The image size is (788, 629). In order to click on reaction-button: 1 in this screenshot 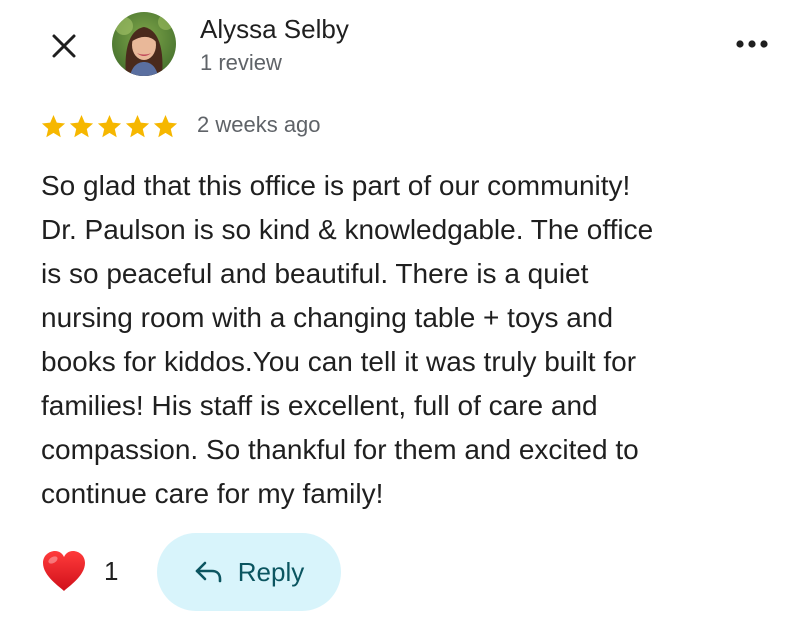, I will do `click(79, 571)`.